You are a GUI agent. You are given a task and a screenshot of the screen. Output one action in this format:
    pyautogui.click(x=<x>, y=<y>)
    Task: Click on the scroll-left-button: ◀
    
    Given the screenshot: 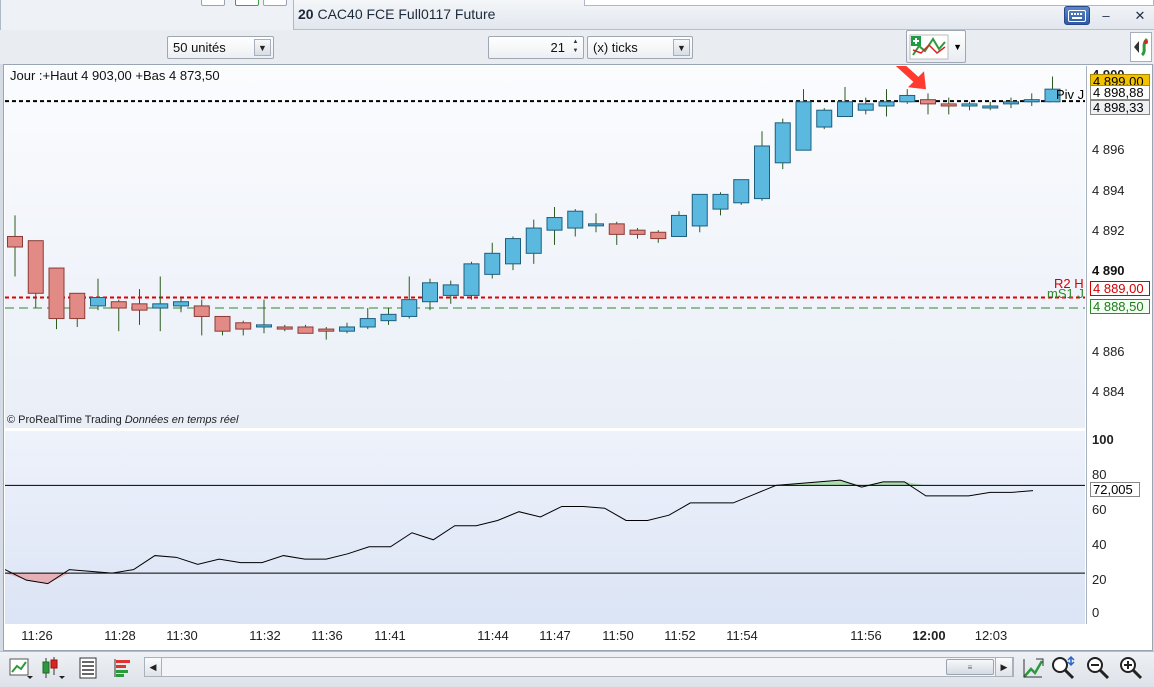 What is the action you would take?
    pyautogui.click(x=153, y=667)
    